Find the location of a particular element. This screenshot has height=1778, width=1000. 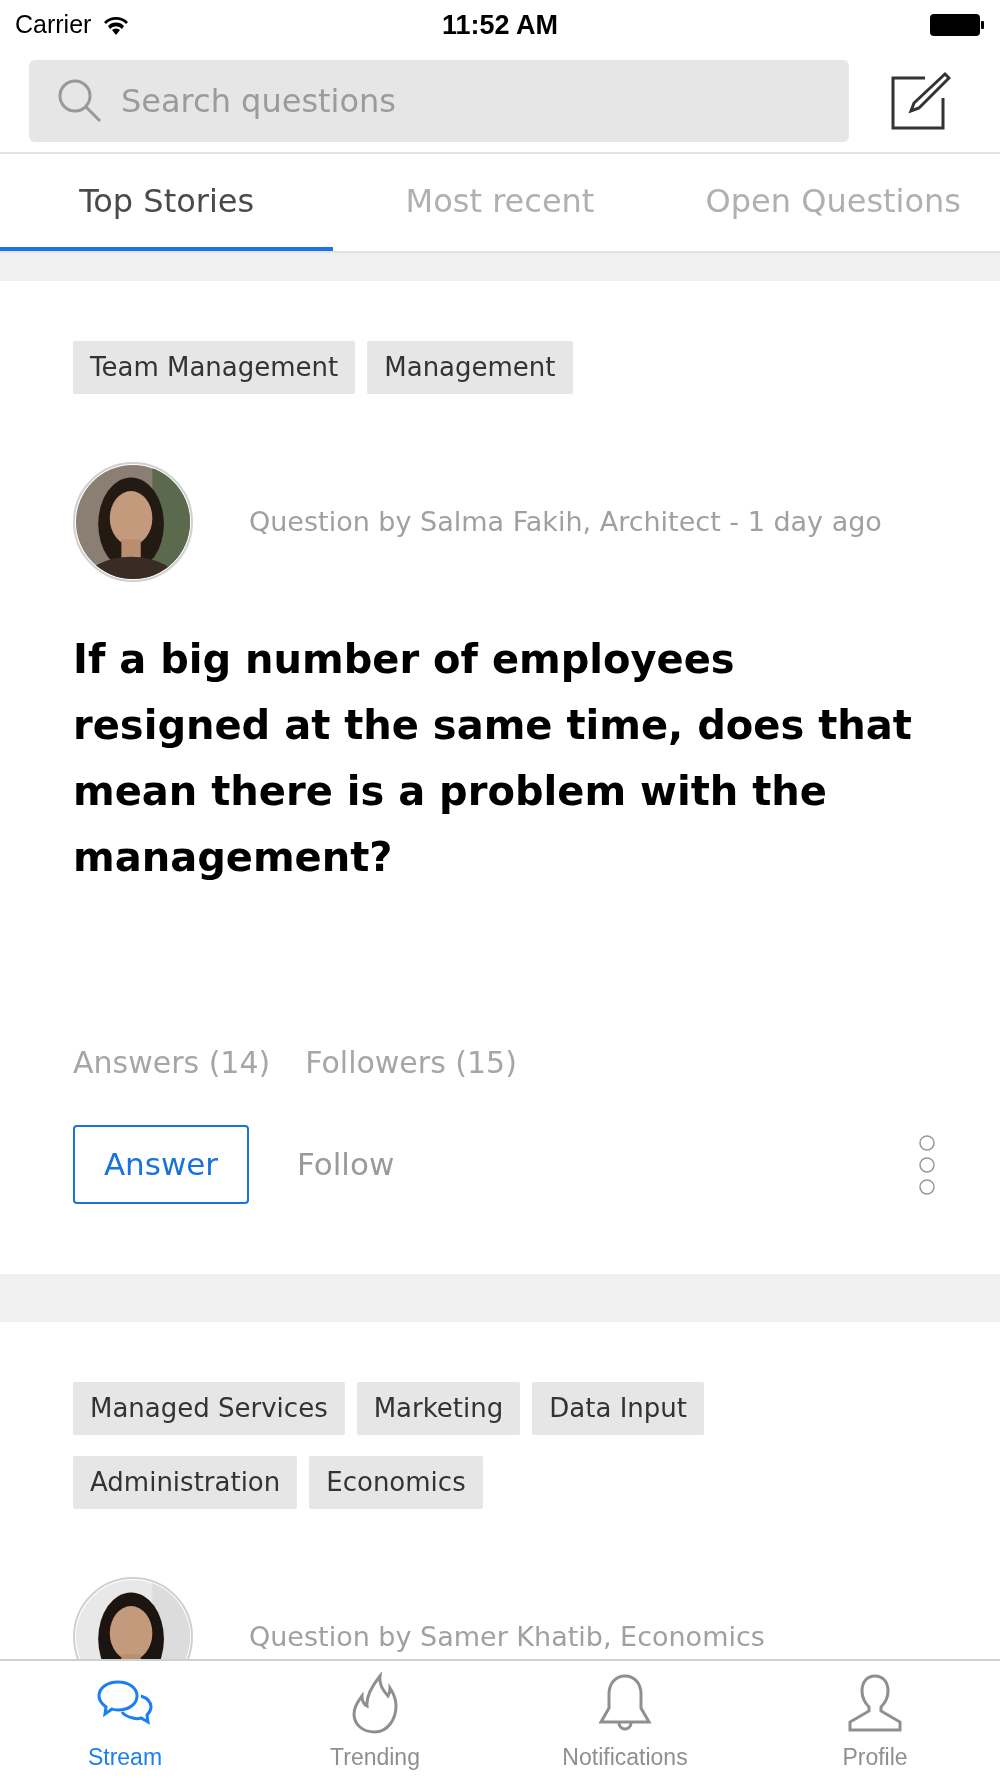

answer-button: Answer is located at coordinates (161, 1164).